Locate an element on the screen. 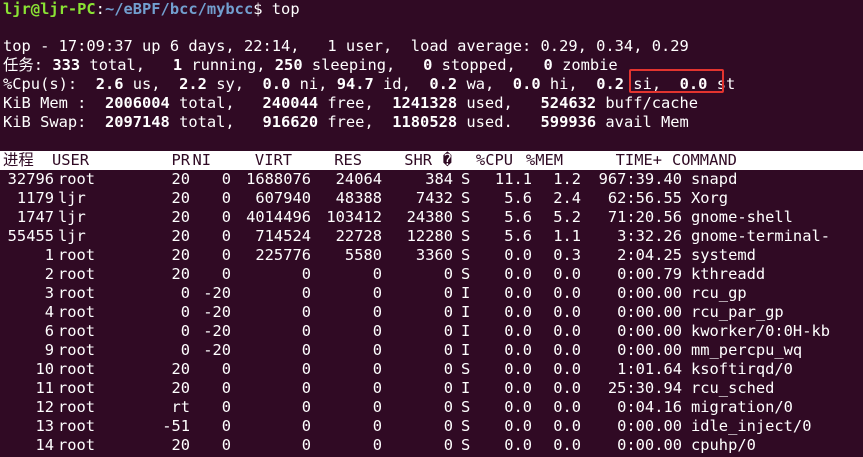  tasks-stopped: 0 is located at coordinates (428, 65).